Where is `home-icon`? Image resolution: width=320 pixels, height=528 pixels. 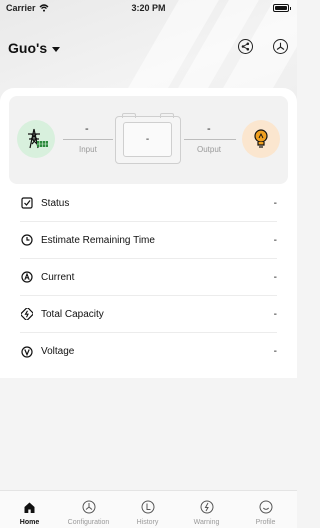 home-icon is located at coordinates (30, 507).